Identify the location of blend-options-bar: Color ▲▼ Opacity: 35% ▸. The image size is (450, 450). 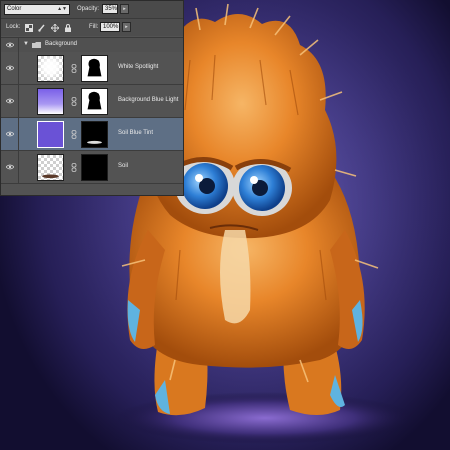
(92, 9).